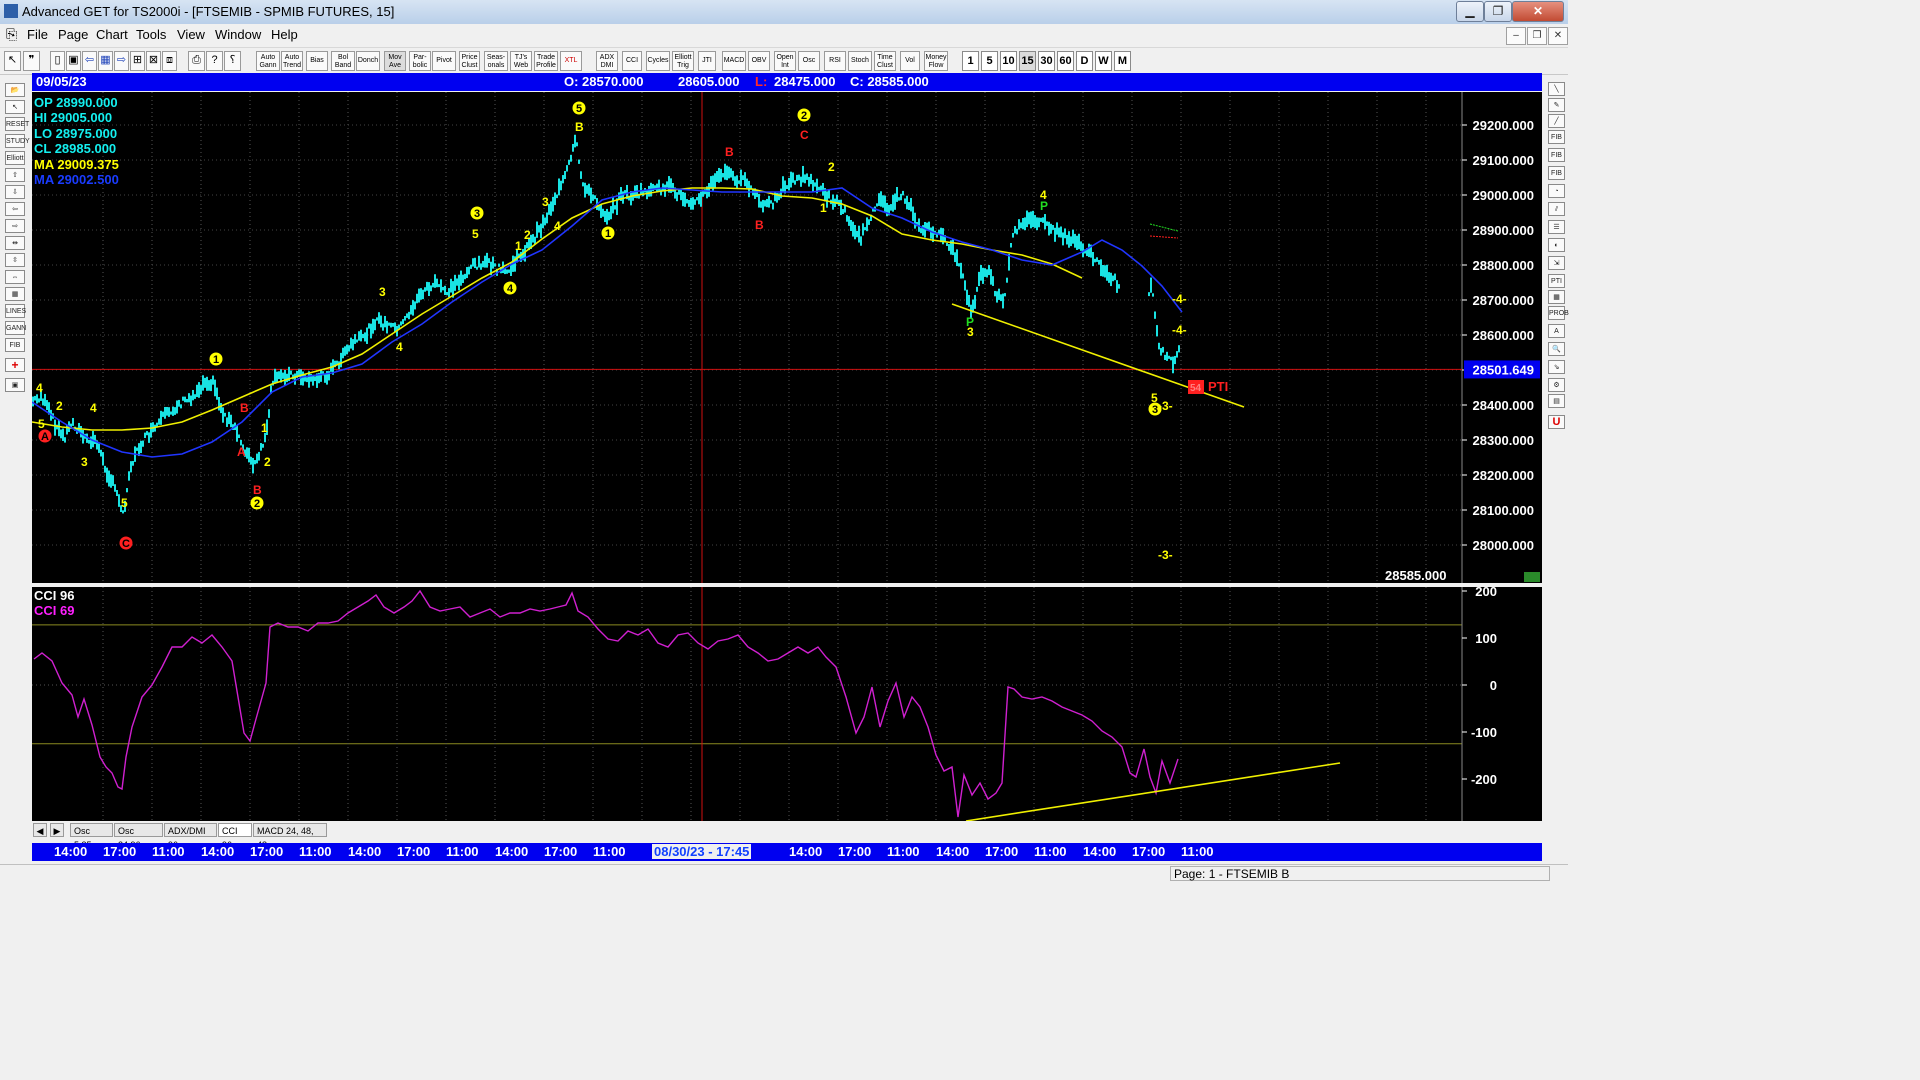 The width and height of the screenshot is (1920, 1080). I want to click on scroll-down-icon: ⇩, so click(15, 192).